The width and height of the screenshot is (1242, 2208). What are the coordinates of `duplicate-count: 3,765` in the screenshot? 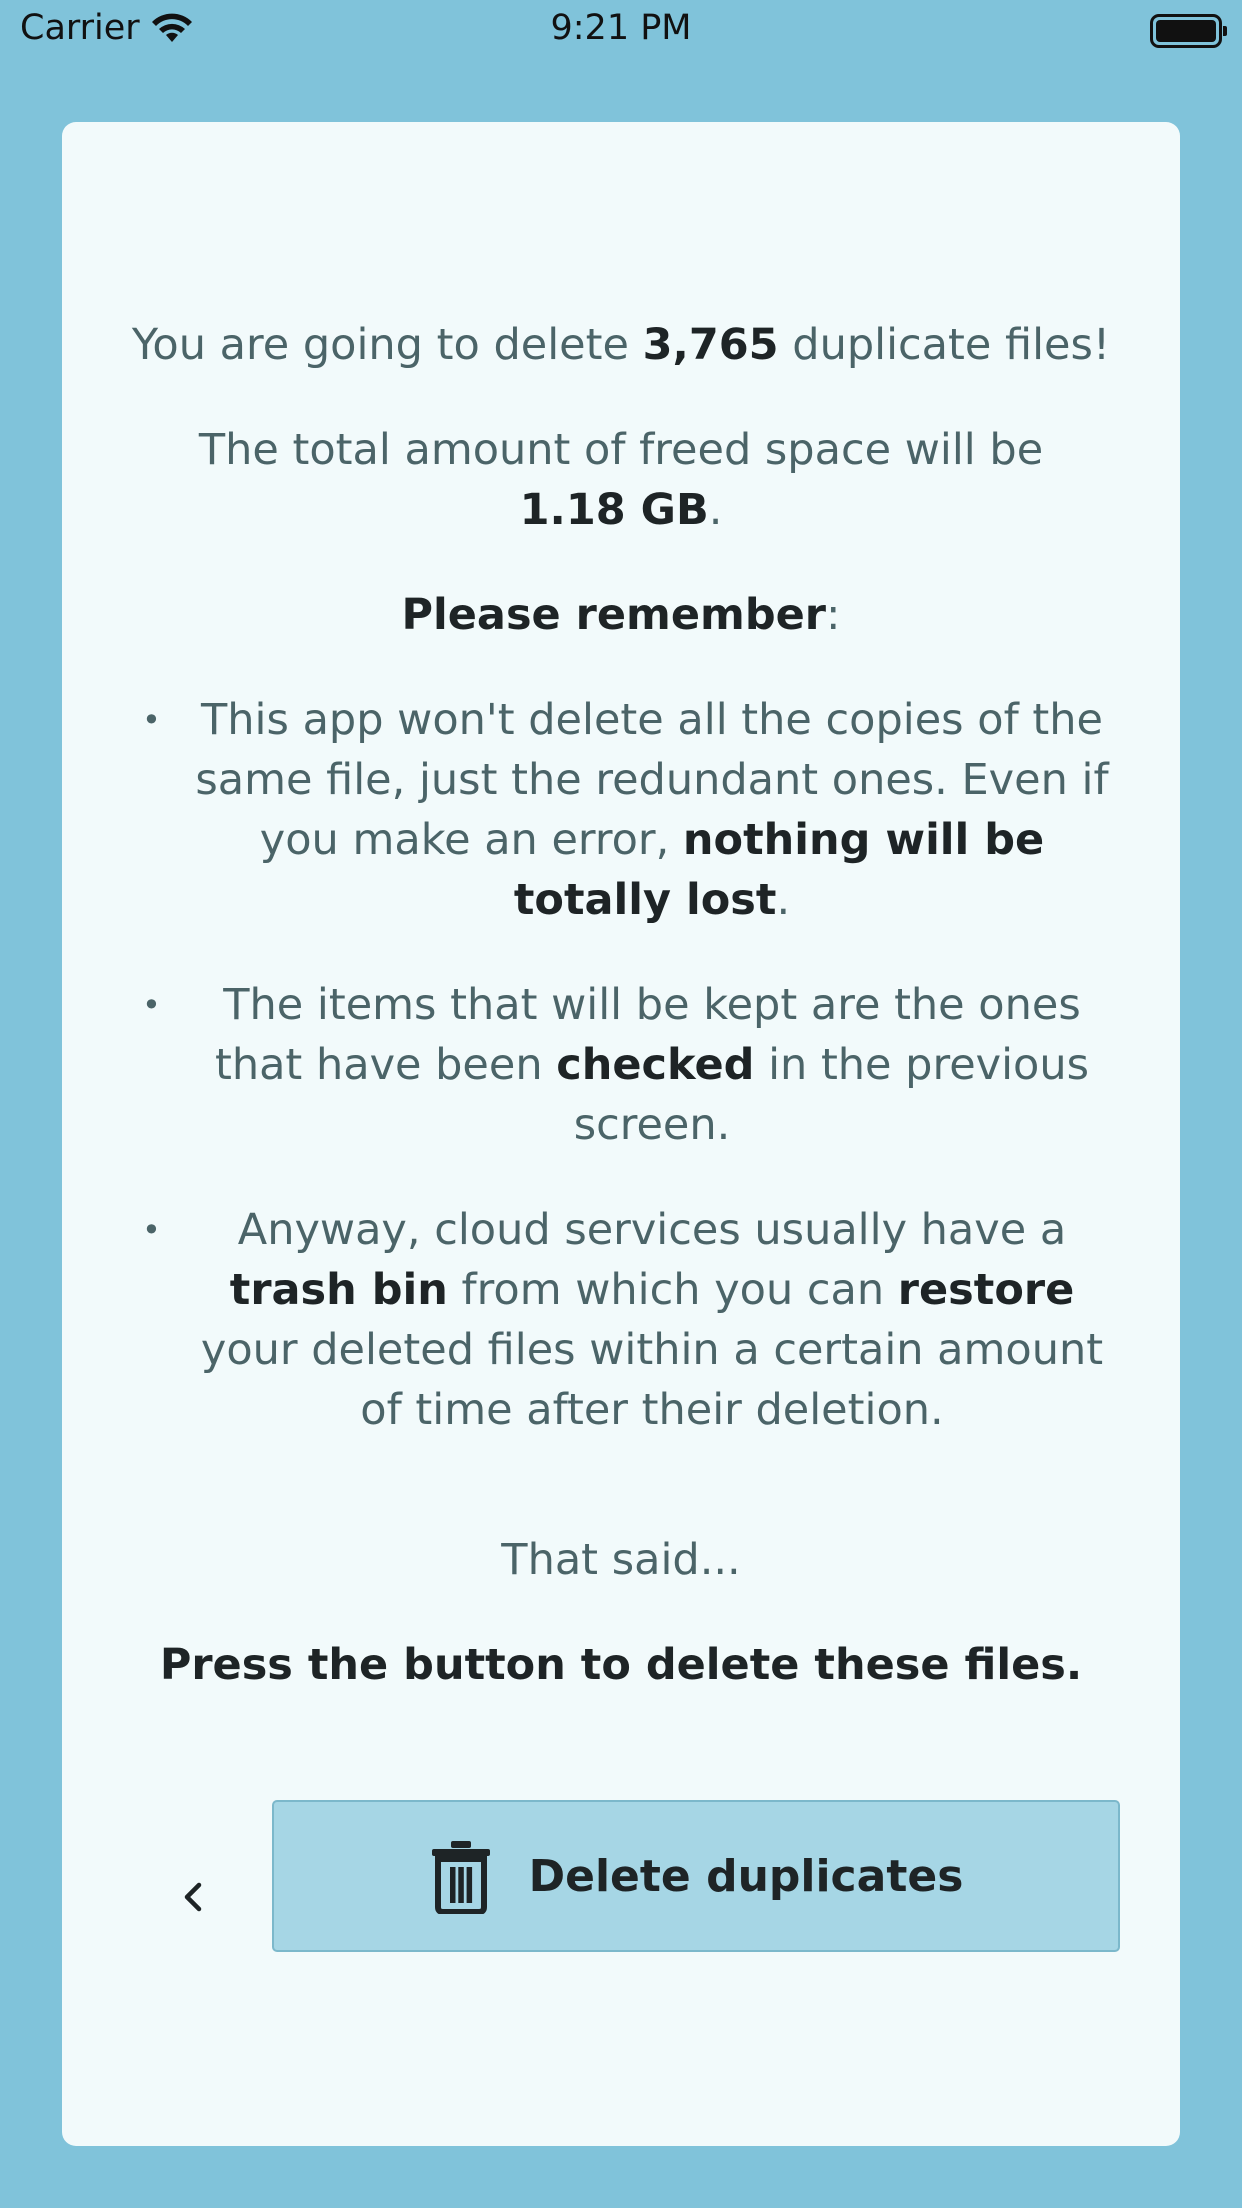 It's located at (710, 345).